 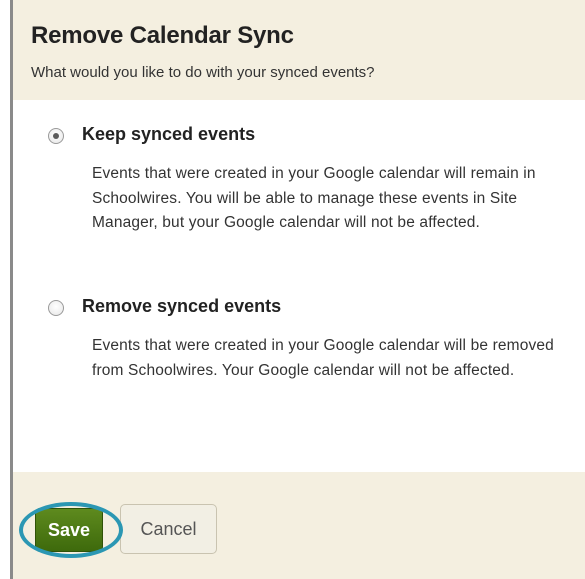 I want to click on remove-synced-events-radio, so click(x=56, y=308).